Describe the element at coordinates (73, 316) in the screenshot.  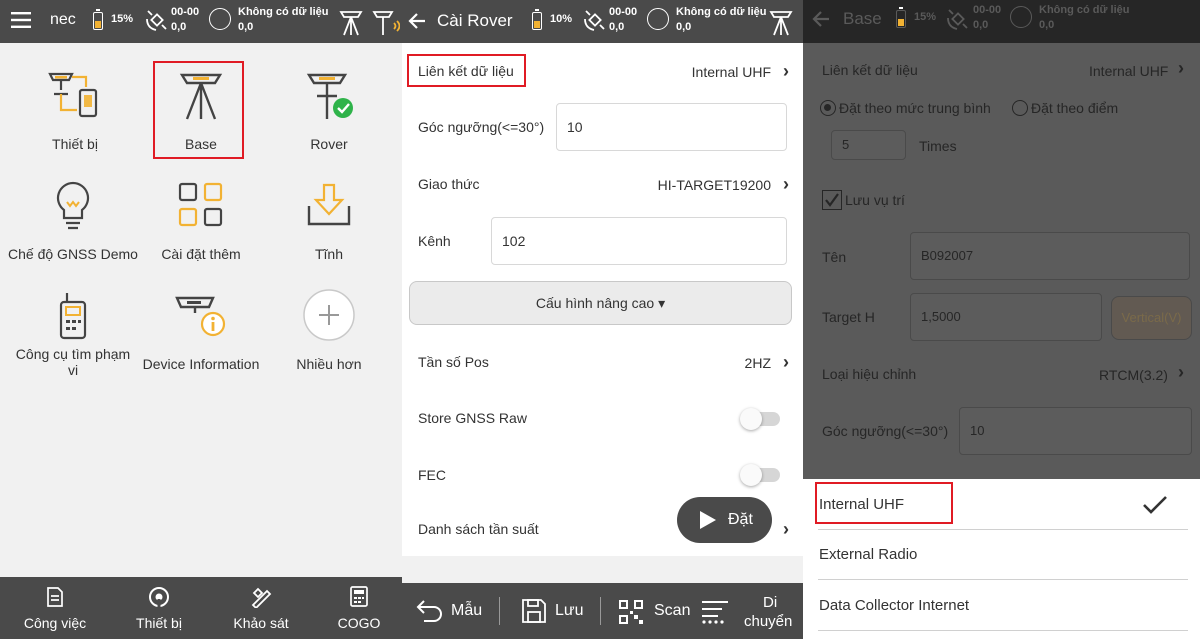
I see `radio-device-icon` at that location.